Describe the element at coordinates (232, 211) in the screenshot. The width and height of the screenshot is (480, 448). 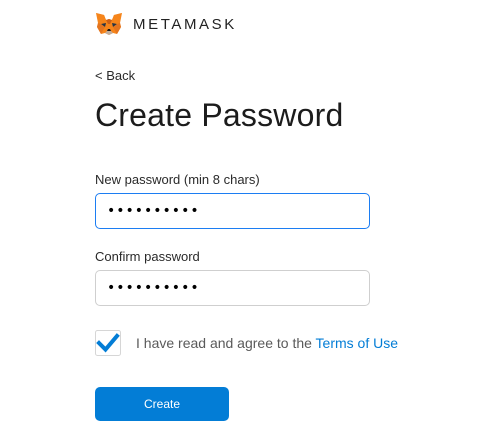
I see `new-password-input` at that location.